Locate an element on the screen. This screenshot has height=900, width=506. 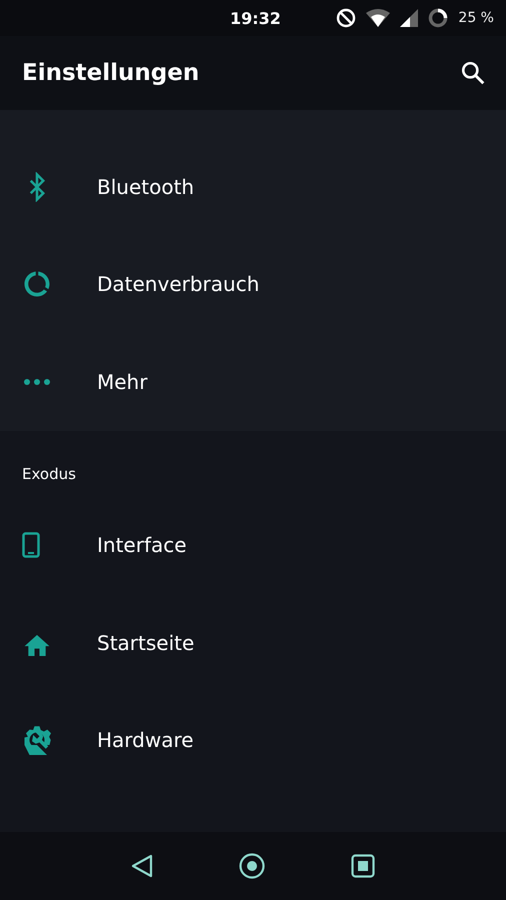
more-icon is located at coordinates (37, 382).